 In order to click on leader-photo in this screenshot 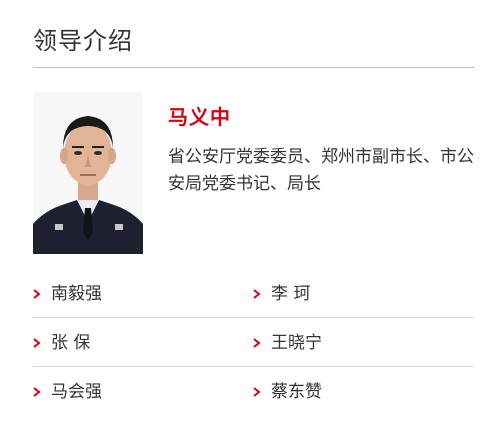, I will do `click(88, 173)`.